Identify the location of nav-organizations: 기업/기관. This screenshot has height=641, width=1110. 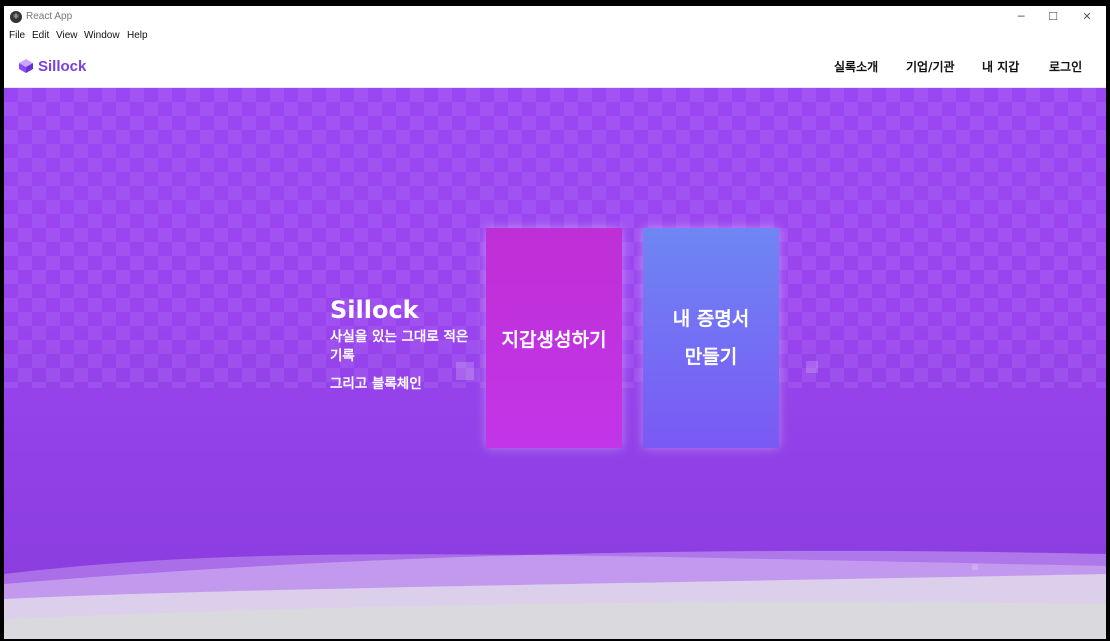
(930, 66).